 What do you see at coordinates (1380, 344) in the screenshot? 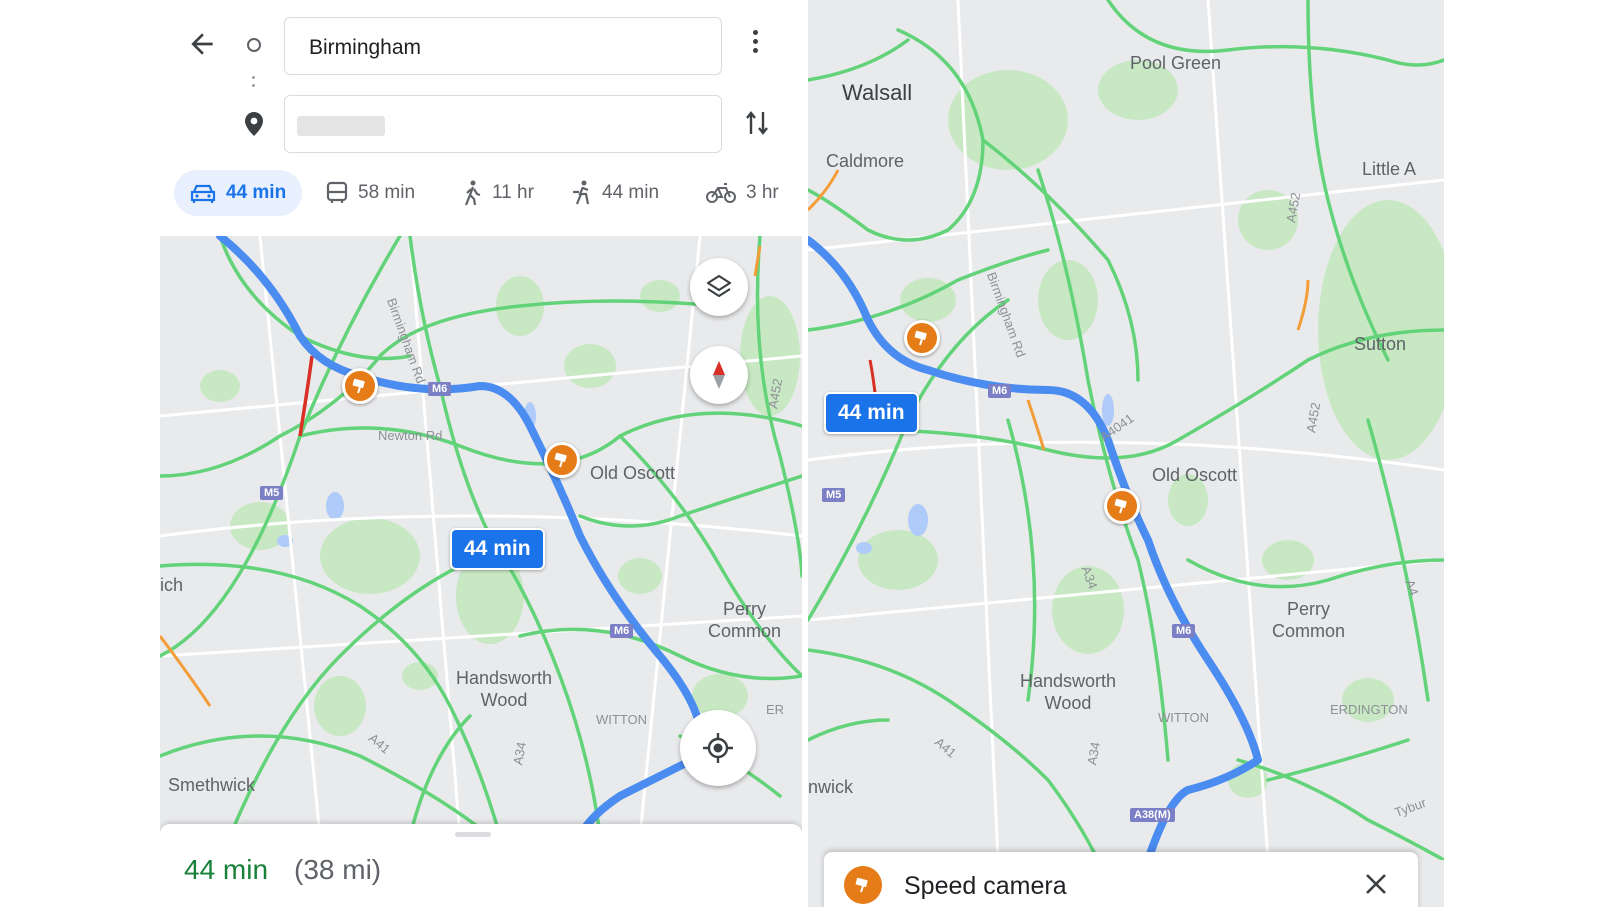
I see `place-label: Sutton` at bounding box center [1380, 344].